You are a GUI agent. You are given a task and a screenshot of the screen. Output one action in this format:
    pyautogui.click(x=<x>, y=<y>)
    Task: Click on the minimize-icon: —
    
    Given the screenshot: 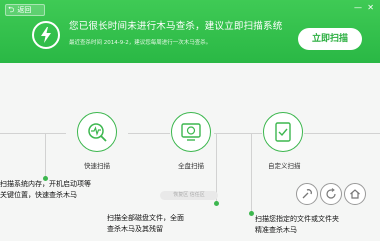 What is the action you would take?
    pyautogui.click(x=358, y=8)
    